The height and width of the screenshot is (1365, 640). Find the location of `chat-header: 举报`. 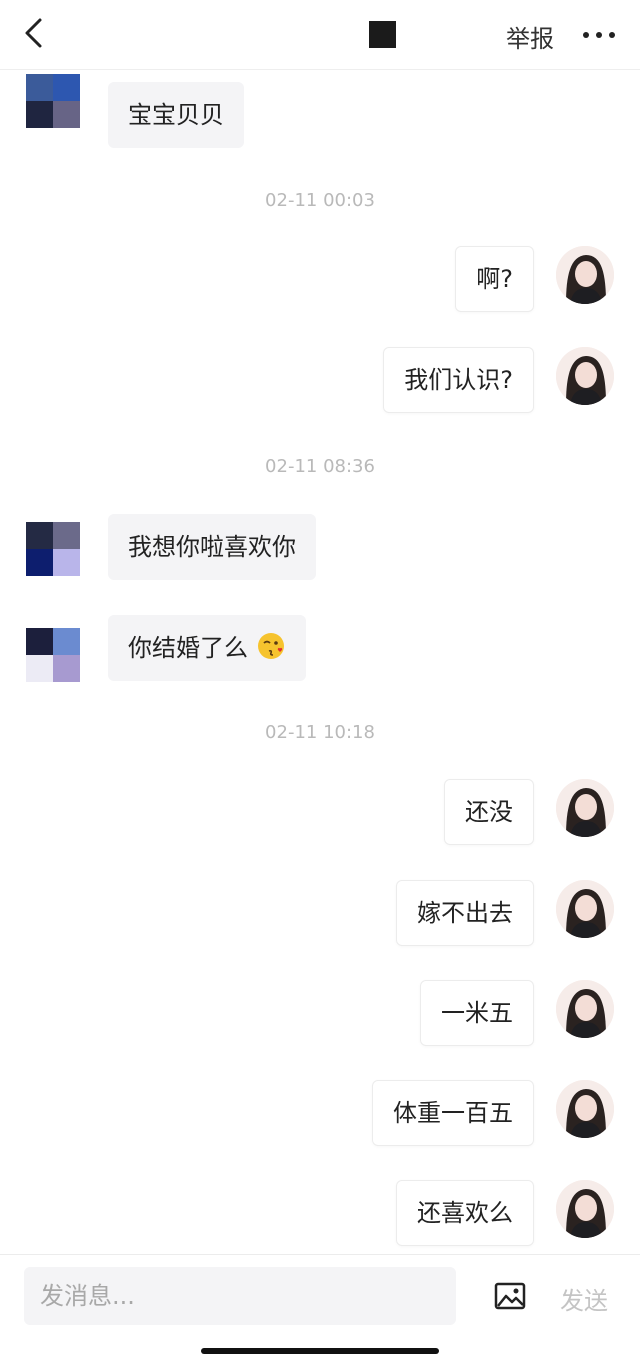

chat-header: 举报 is located at coordinates (320, 35).